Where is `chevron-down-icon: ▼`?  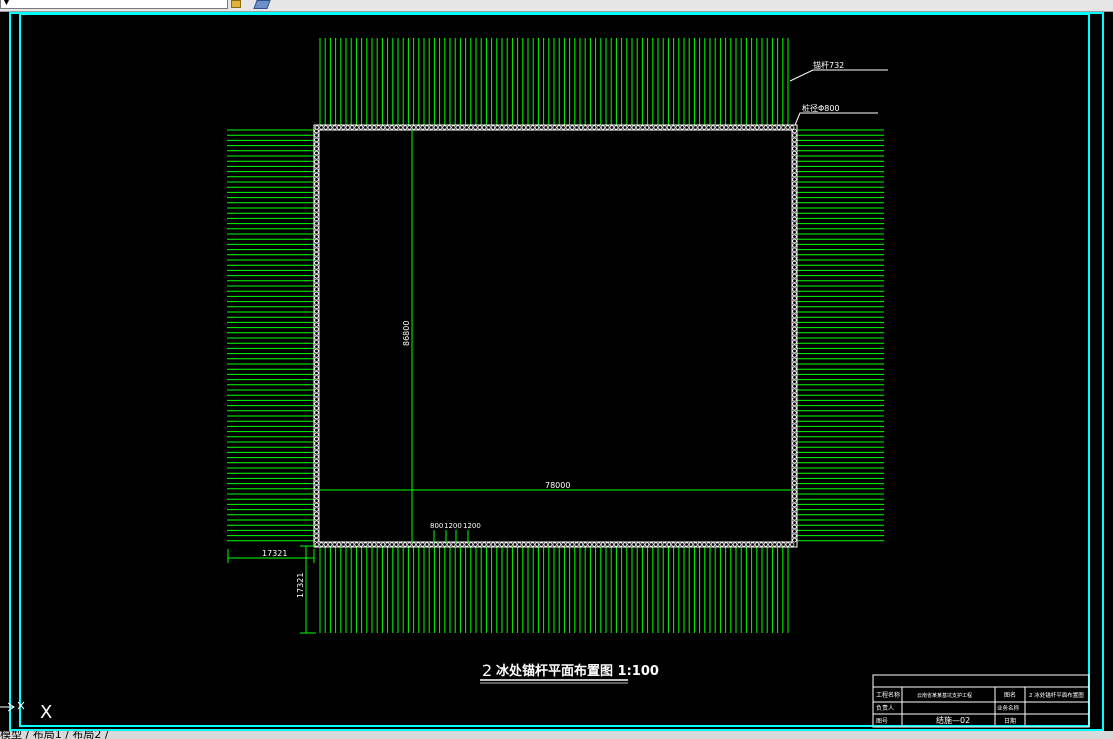
chevron-down-icon: ▼ is located at coordinates (6, 4).